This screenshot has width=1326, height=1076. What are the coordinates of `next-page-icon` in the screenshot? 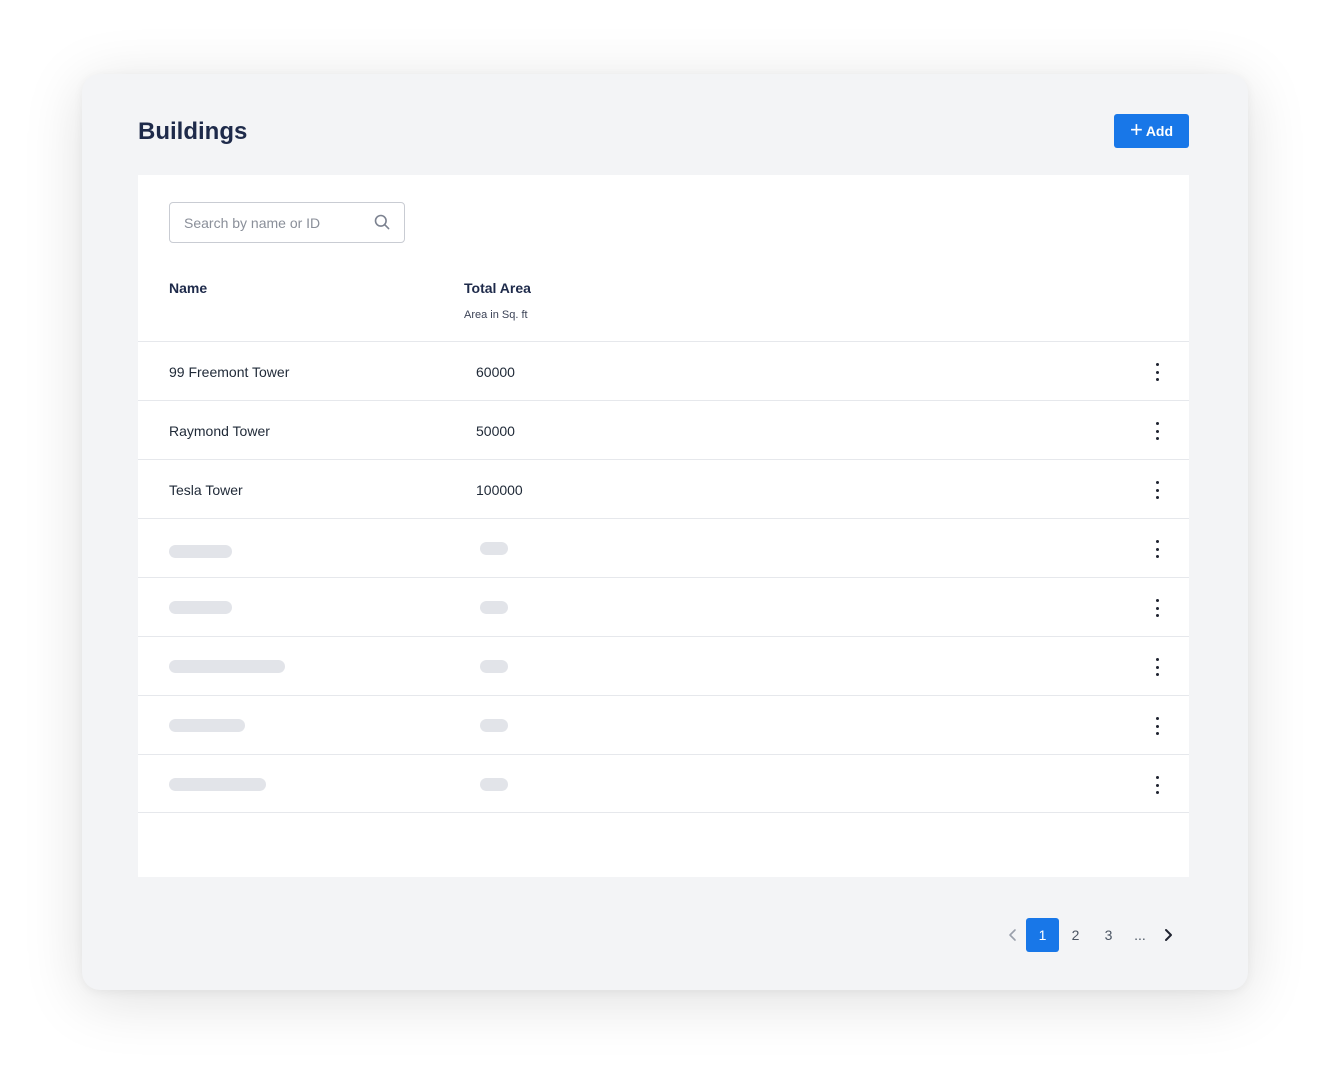 It's located at (1168, 935).